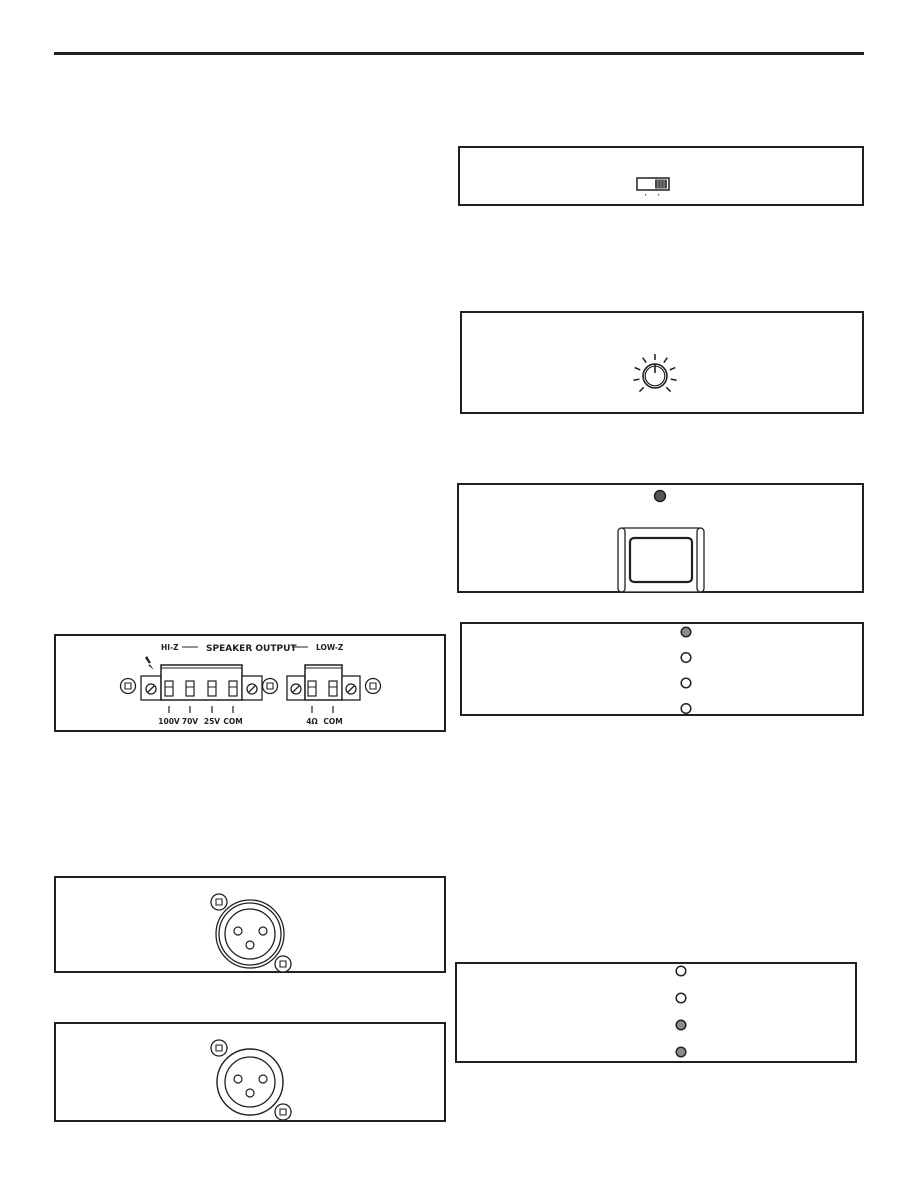 Image resolution: width=918 pixels, height=1188 pixels. I want to click on rocker-switch-icon, so click(661, 560).